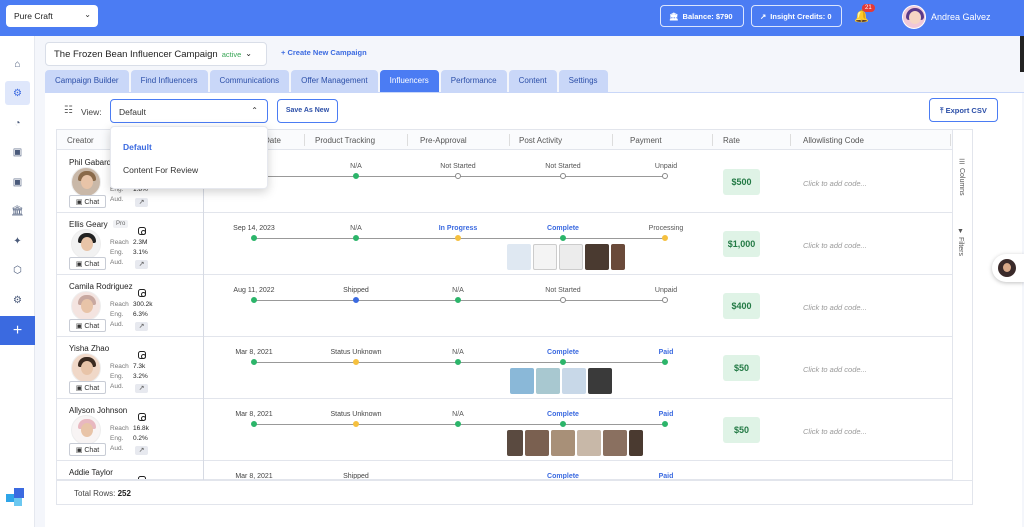 Image resolution: width=1024 pixels, height=527 pixels. What do you see at coordinates (87, 81) in the screenshot?
I see `tab-campaign-builder: Campaign Builder` at bounding box center [87, 81].